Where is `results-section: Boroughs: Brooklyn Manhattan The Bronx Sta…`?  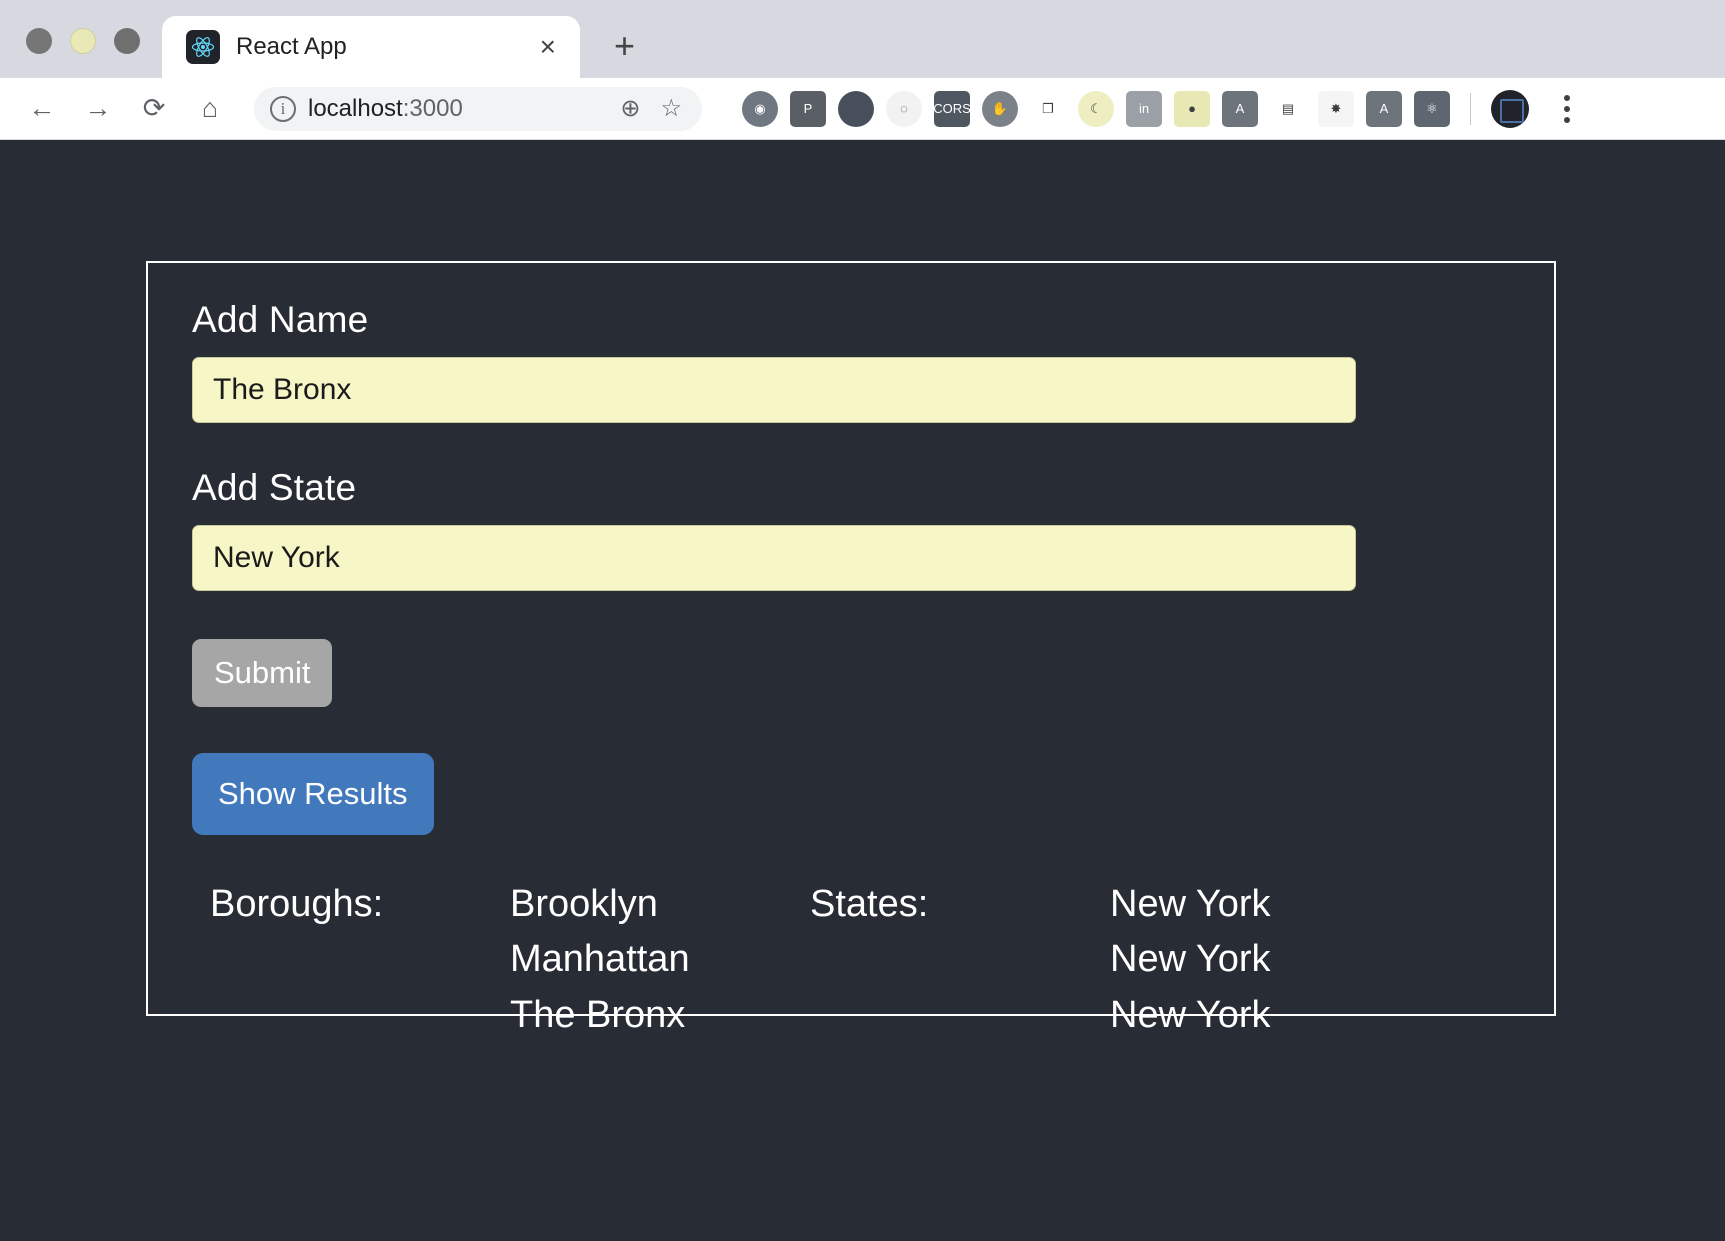
results-section: Boroughs: Brooklyn Manhattan The Bronx Sta… is located at coordinates (851, 960).